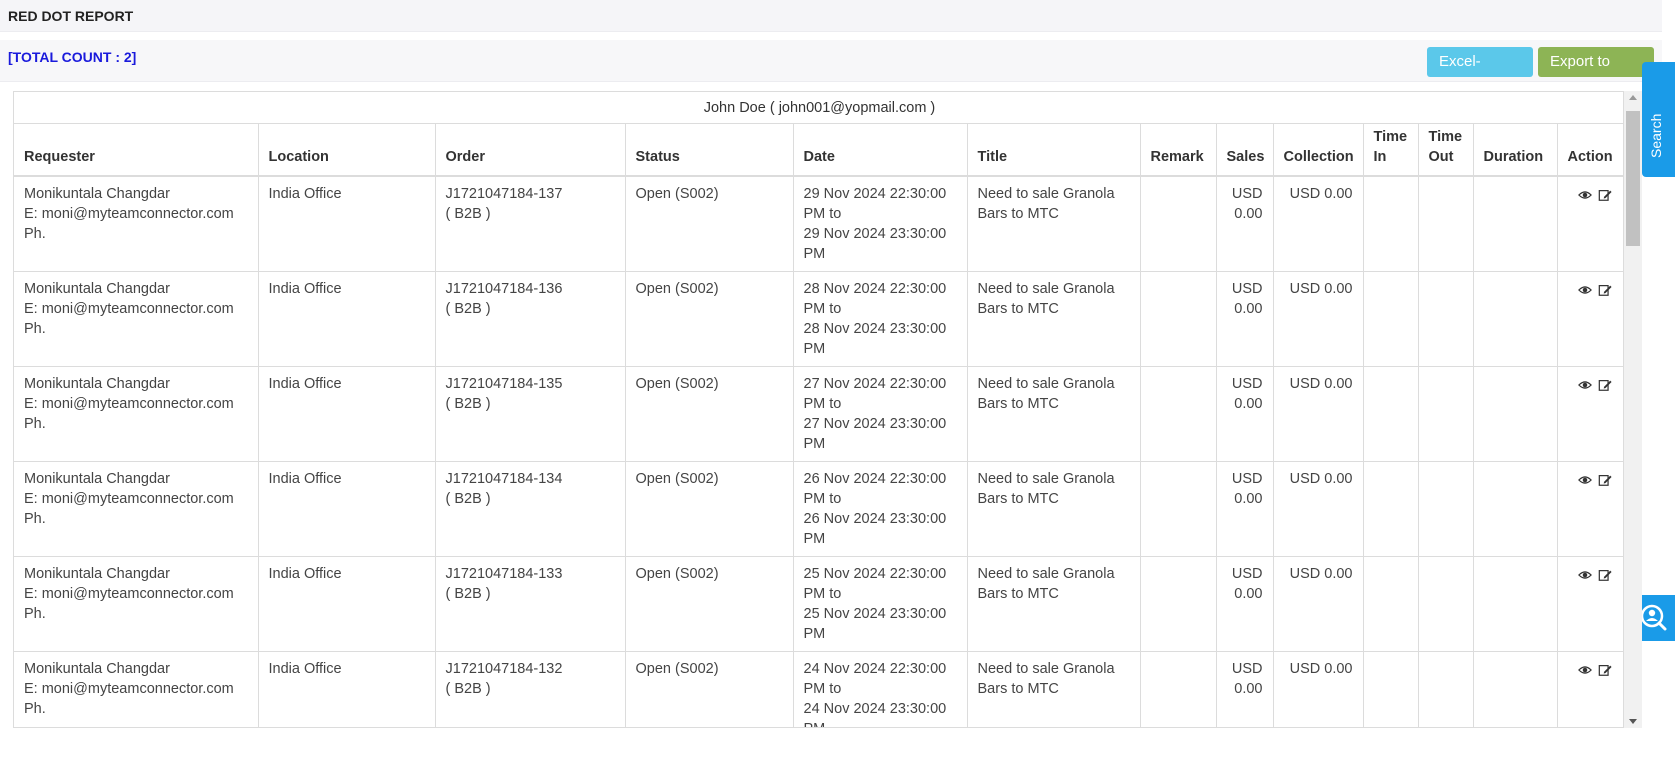 The height and width of the screenshot is (767, 1675). I want to click on page-title: RED DOT REPORT, so click(71, 16).